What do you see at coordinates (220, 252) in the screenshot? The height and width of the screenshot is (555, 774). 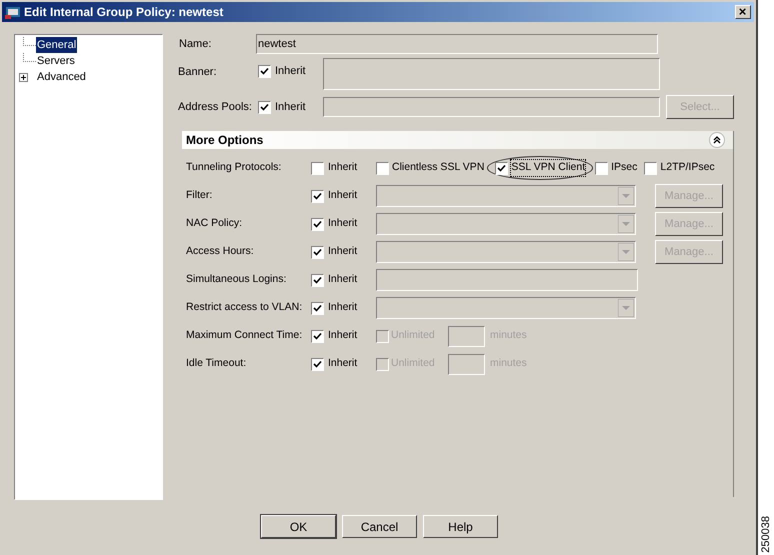 I see `field-label: Access Hours:` at bounding box center [220, 252].